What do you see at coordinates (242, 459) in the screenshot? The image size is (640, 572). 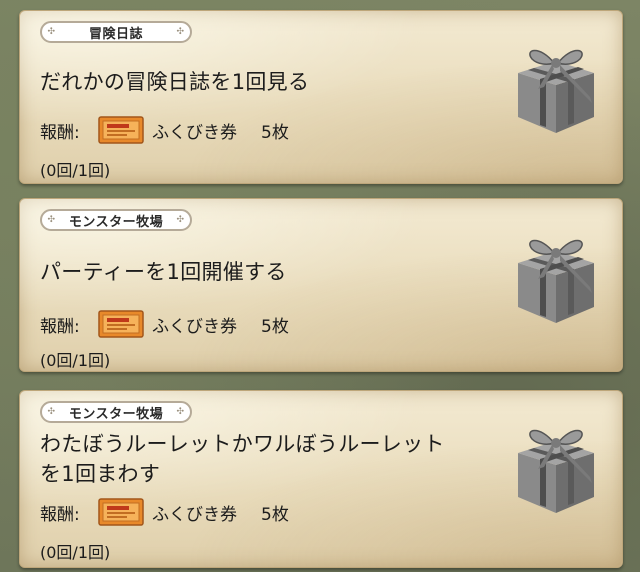 I see `mission-title: わたぼうルーレットかワルぼうルーレット を1回まわす` at bounding box center [242, 459].